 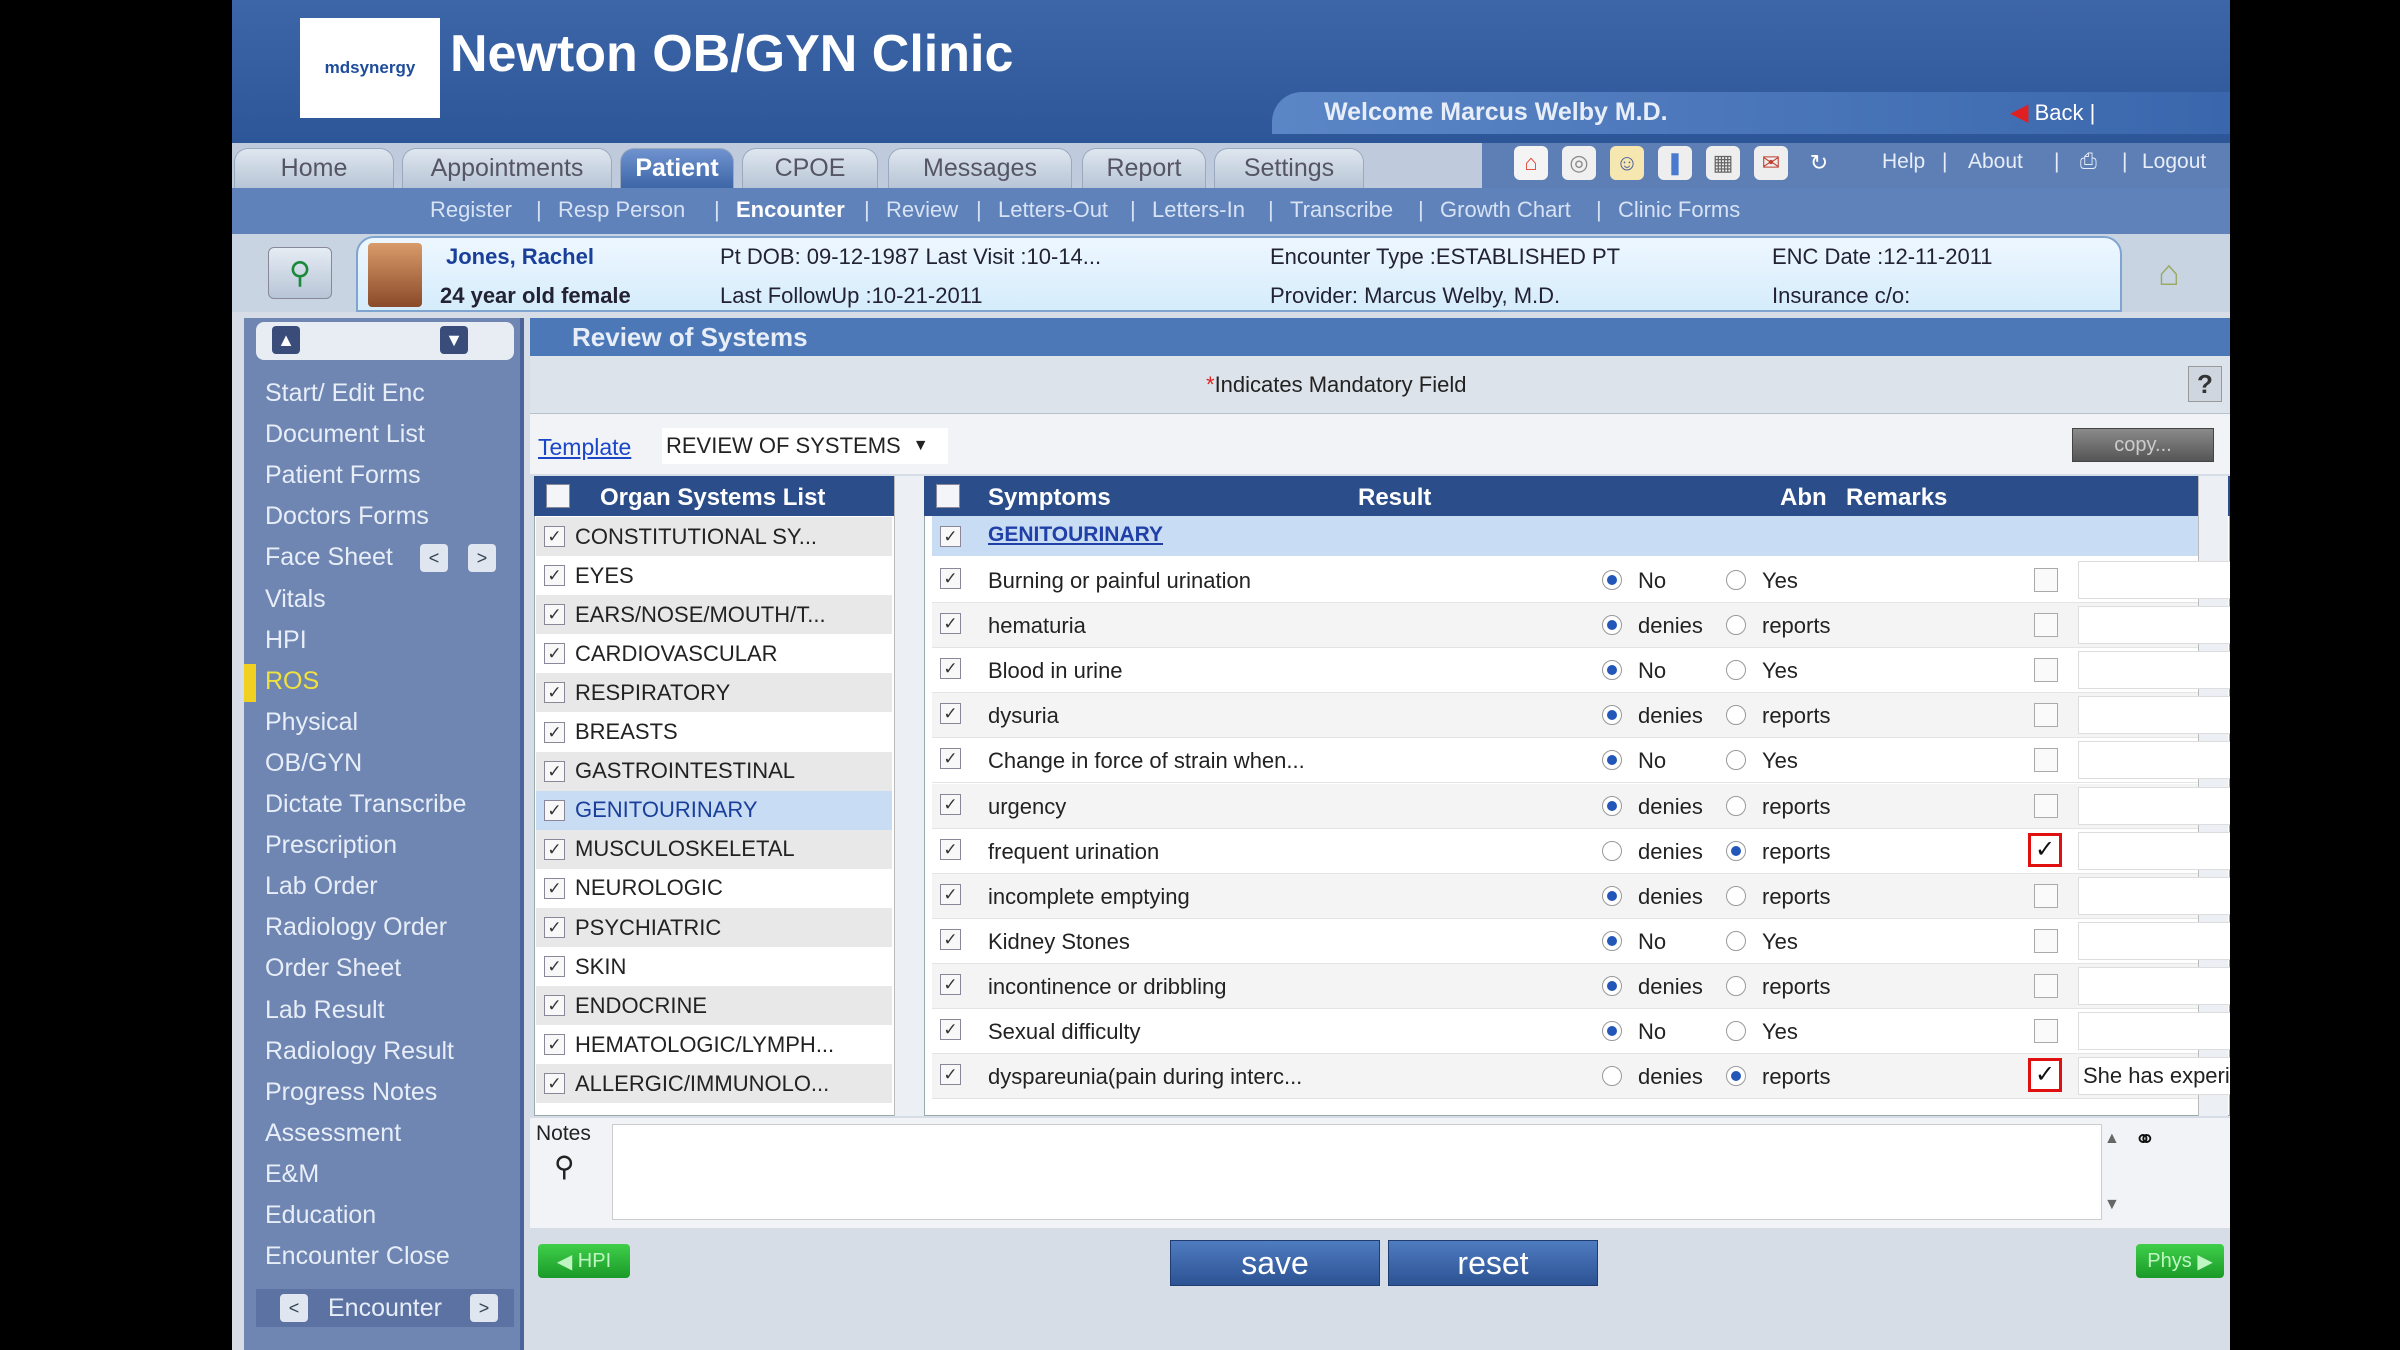 What do you see at coordinates (394, 968) in the screenshot?
I see `sidebar-item-order-sheet: Order Sheet` at bounding box center [394, 968].